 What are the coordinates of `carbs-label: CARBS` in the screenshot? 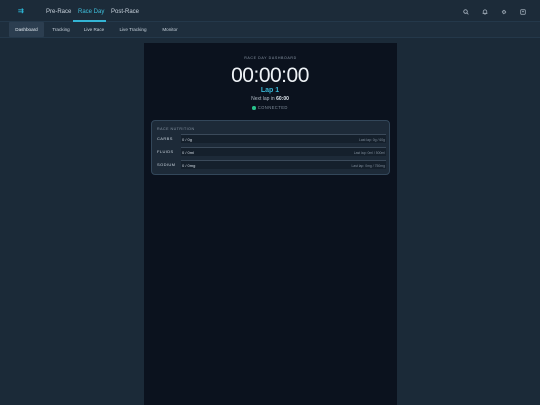 It's located at (165, 138).